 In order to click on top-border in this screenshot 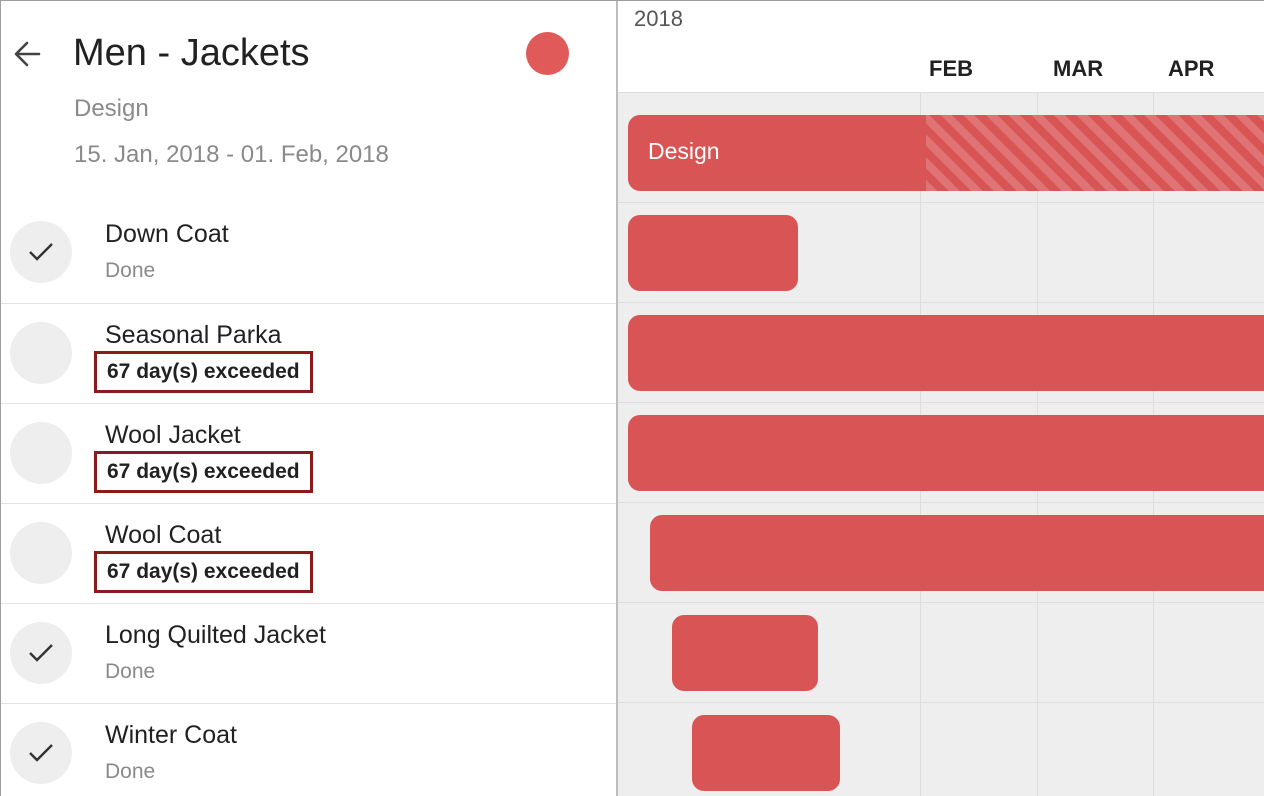, I will do `click(632, 0)`.